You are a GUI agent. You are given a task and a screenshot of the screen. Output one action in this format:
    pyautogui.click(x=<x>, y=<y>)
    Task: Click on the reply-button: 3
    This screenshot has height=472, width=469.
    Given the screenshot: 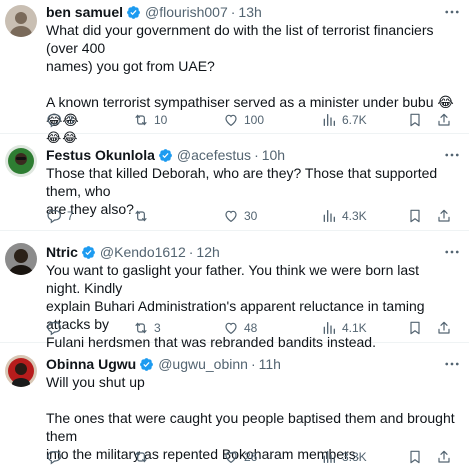 What is the action you would take?
    pyautogui.click(x=60, y=120)
    